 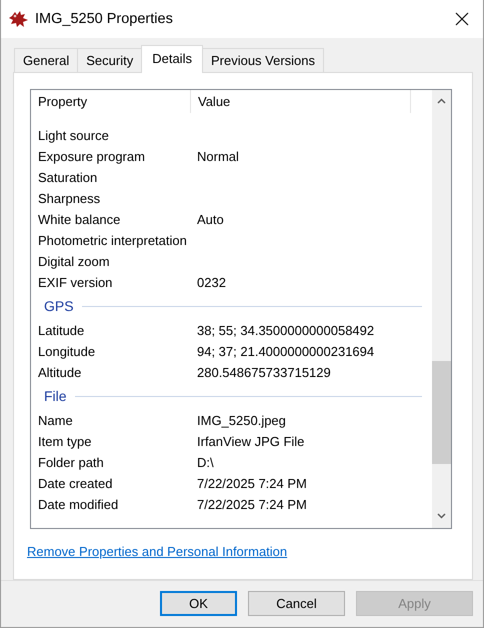 I want to click on property-name: Item type, so click(x=64, y=441).